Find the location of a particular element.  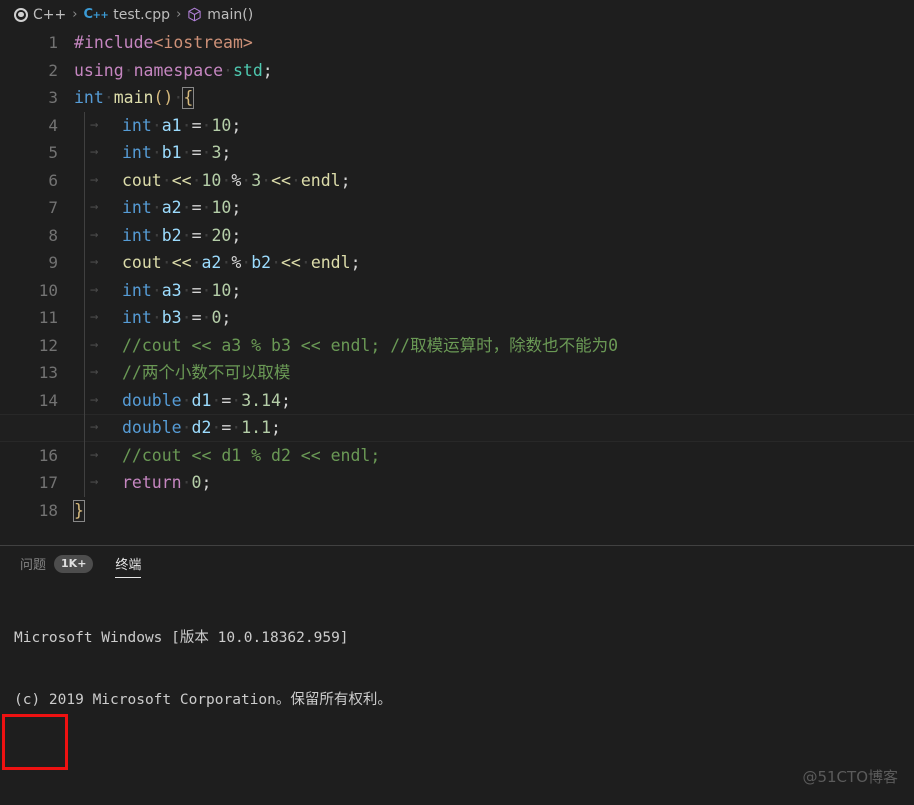

line-number: 1 is located at coordinates (53, 42).